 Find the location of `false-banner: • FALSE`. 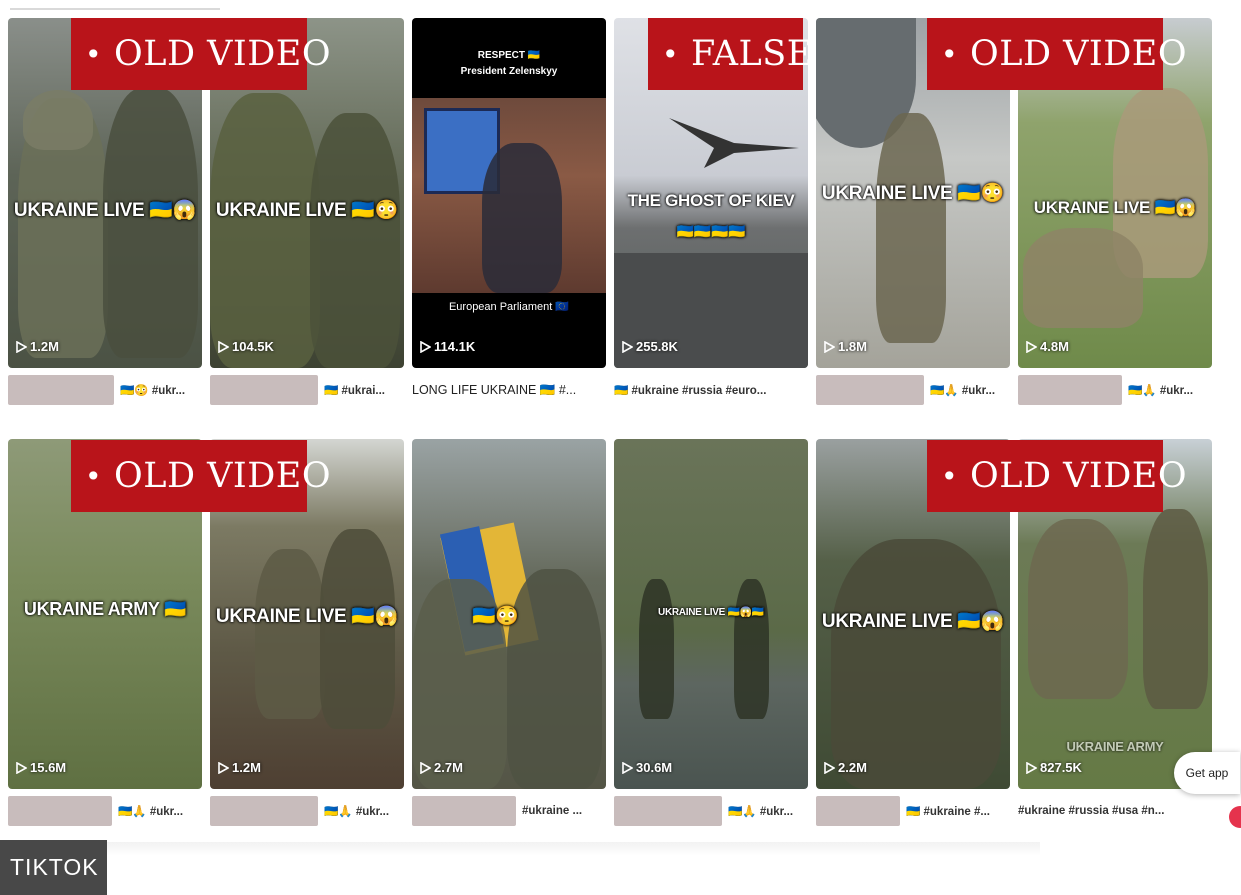

false-banner: • FALSE is located at coordinates (730, 54).